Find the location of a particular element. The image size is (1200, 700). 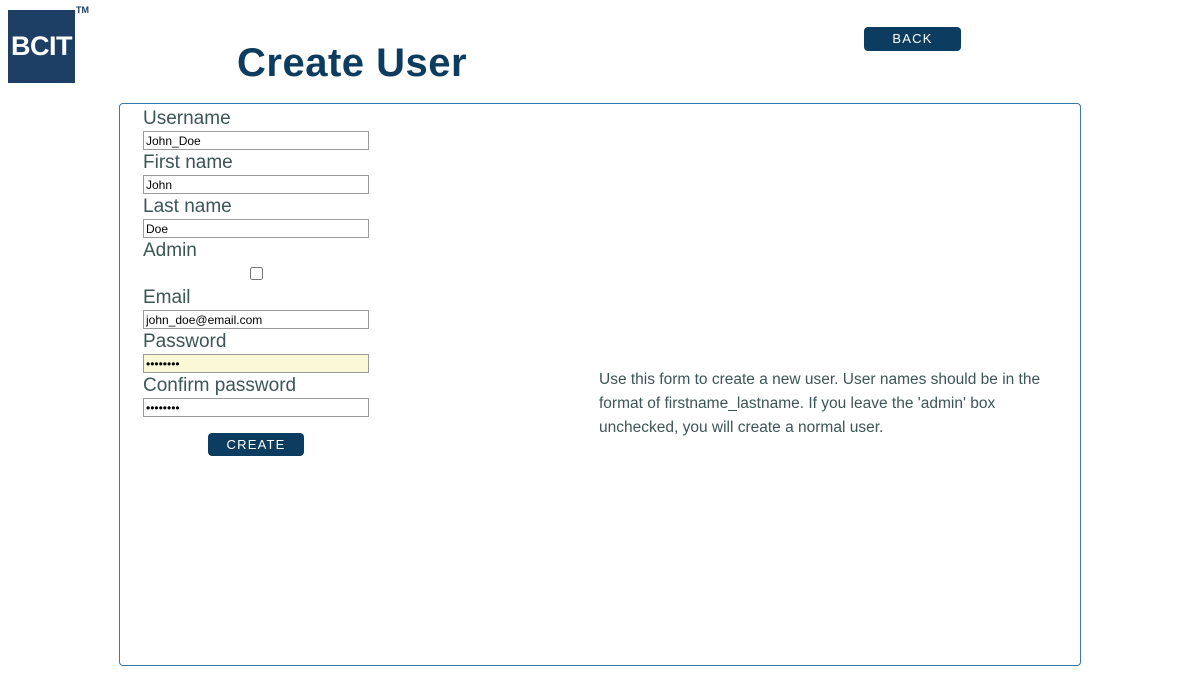

label-last-name: Last name is located at coordinates (187, 206).